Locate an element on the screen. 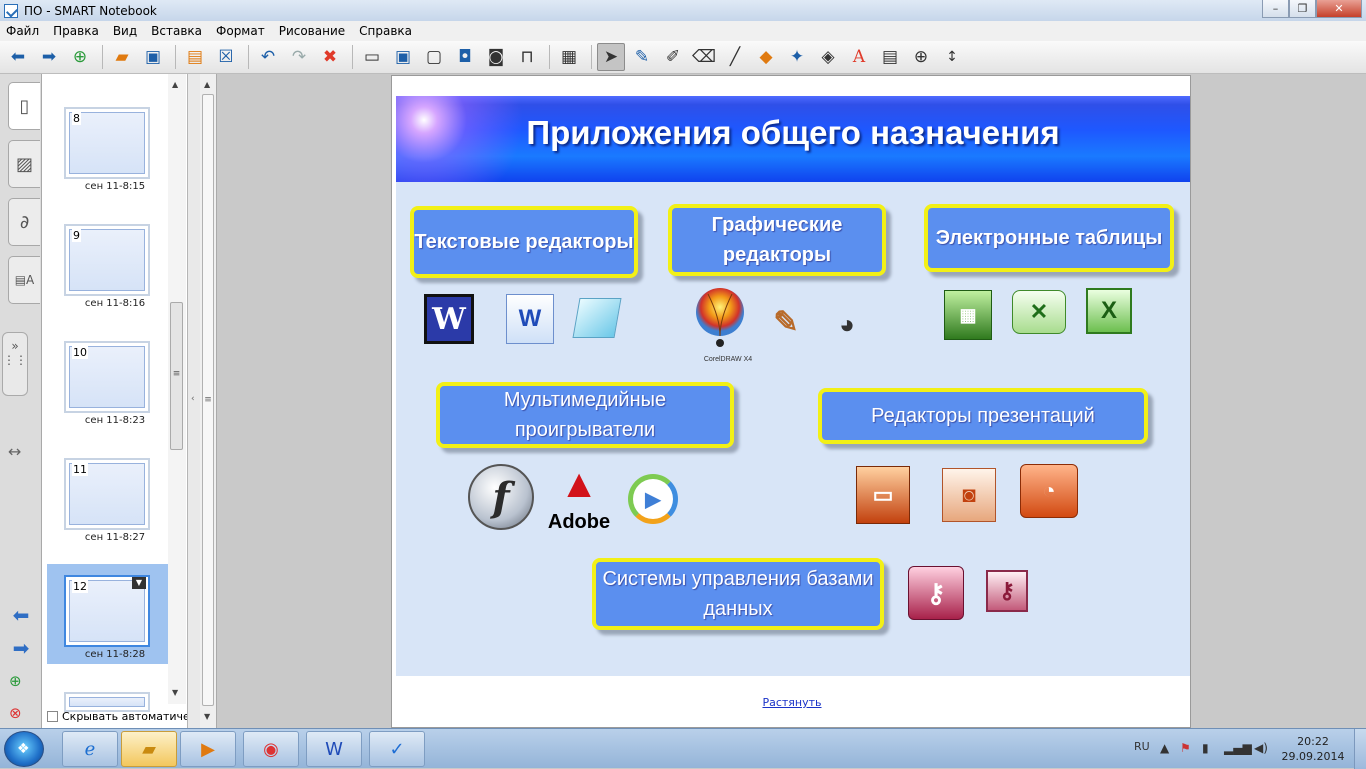  word-2003-icon: W is located at coordinates (530, 319).